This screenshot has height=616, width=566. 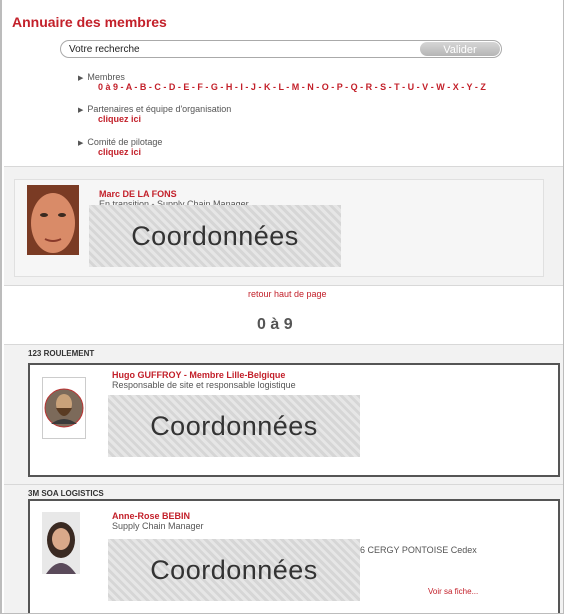 What do you see at coordinates (325, 87) in the screenshot?
I see `alphabet-link: O` at bounding box center [325, 87].